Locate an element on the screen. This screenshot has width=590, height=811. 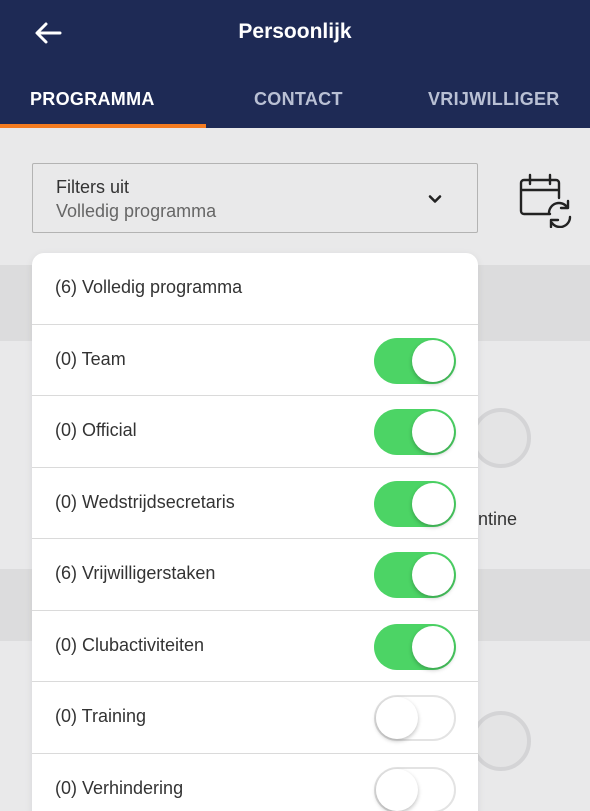
filter-option-wedstrijdsecretaris: (0) Wedstrijdsecretaris is located at coordinates (255, 503).